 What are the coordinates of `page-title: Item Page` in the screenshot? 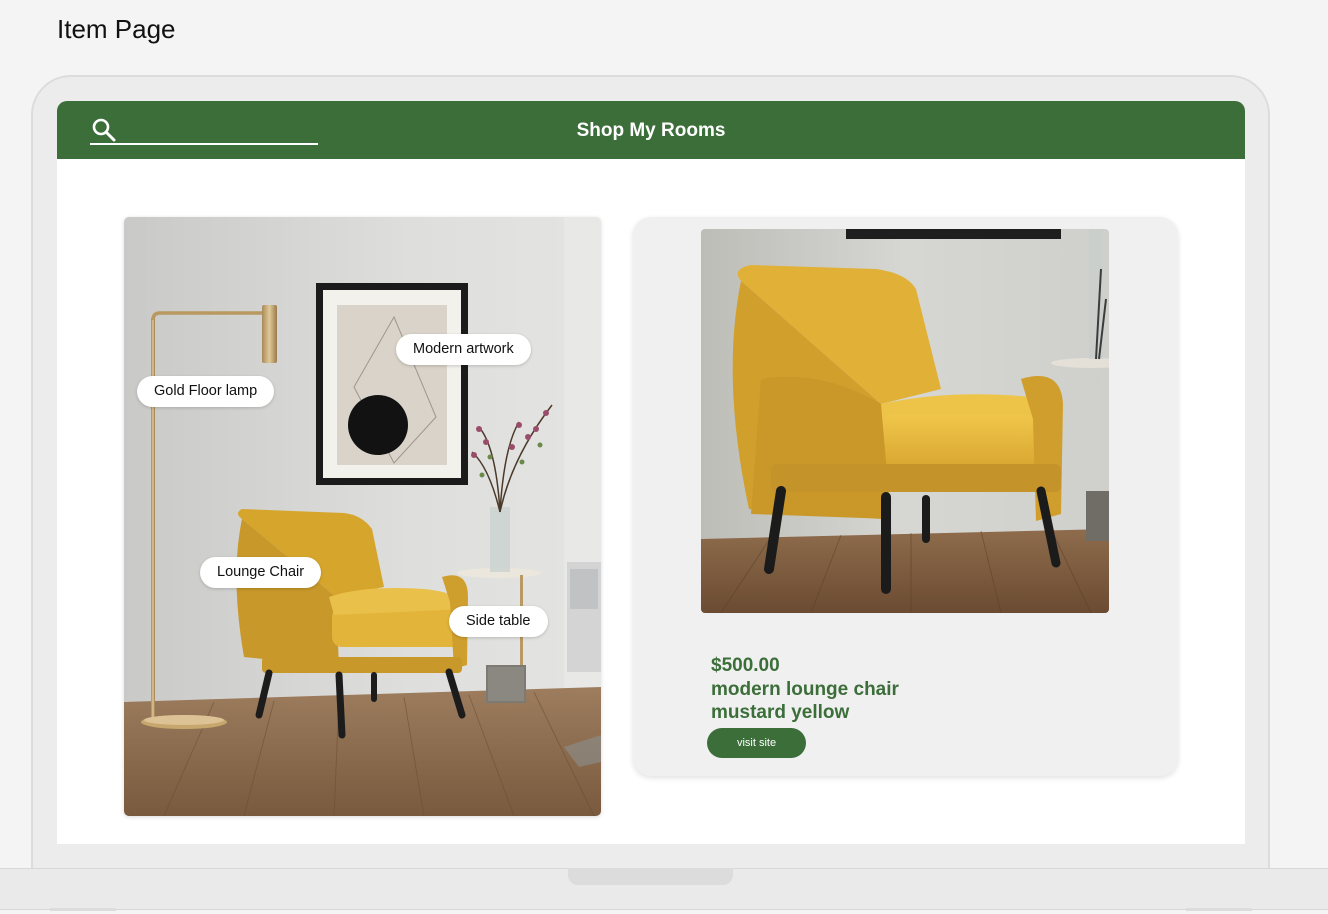 It's located at (116, 29).